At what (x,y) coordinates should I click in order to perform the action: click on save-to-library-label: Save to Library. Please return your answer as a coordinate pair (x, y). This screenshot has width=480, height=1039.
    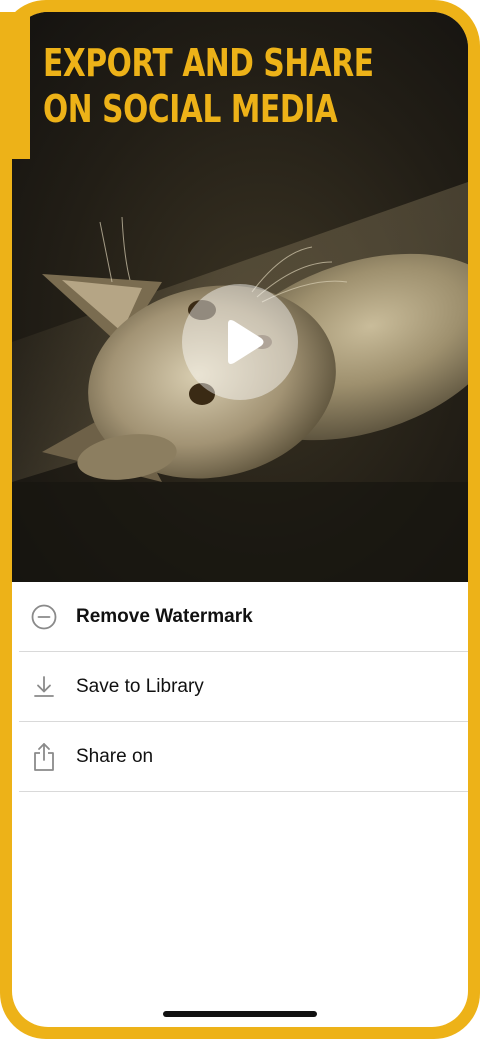
    Looking at the image, I should click on (140, 686).